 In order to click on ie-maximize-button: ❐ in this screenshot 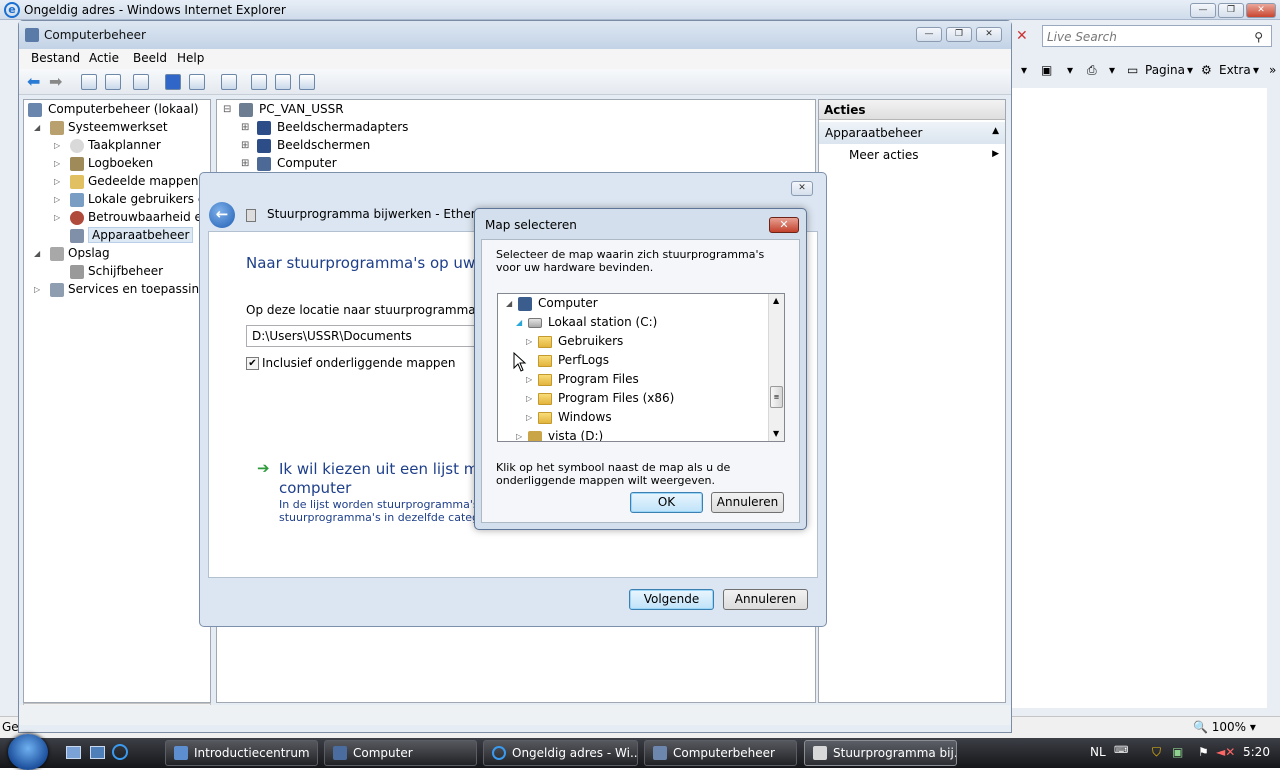, I will do `click(1231, 10)`.